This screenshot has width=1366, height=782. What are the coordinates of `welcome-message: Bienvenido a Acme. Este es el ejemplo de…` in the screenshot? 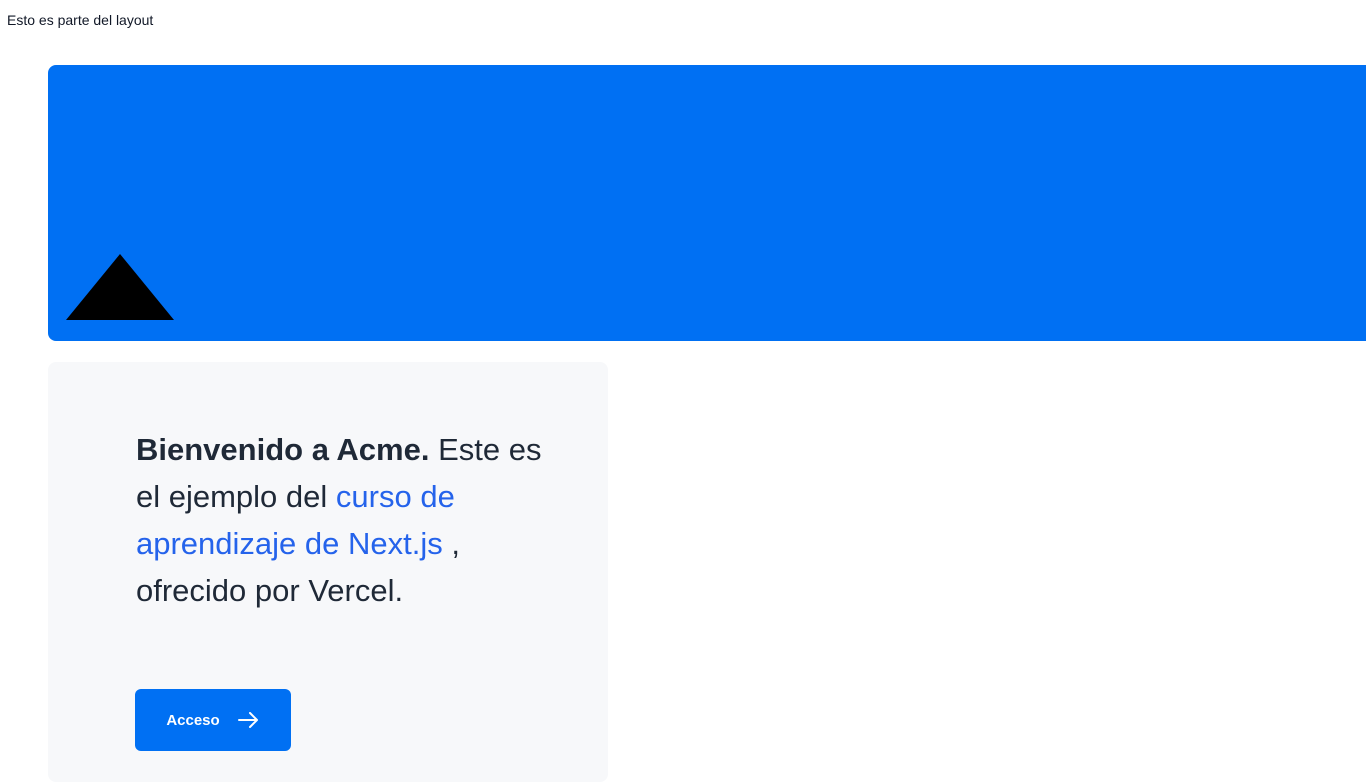 It's located at (341, 520).